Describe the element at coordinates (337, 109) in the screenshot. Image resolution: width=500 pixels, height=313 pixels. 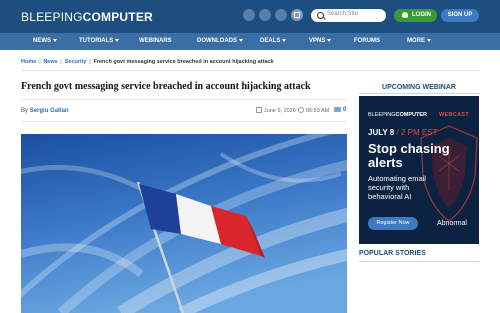
I see `comment-icon` at that location.